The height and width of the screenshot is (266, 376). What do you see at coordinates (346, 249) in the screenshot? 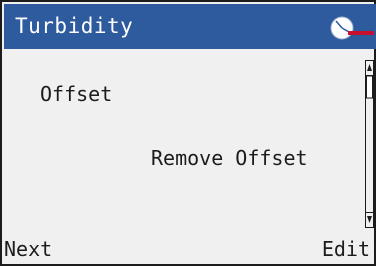
I see `edit-softkey: Edit` at bounding box center [346, 249].